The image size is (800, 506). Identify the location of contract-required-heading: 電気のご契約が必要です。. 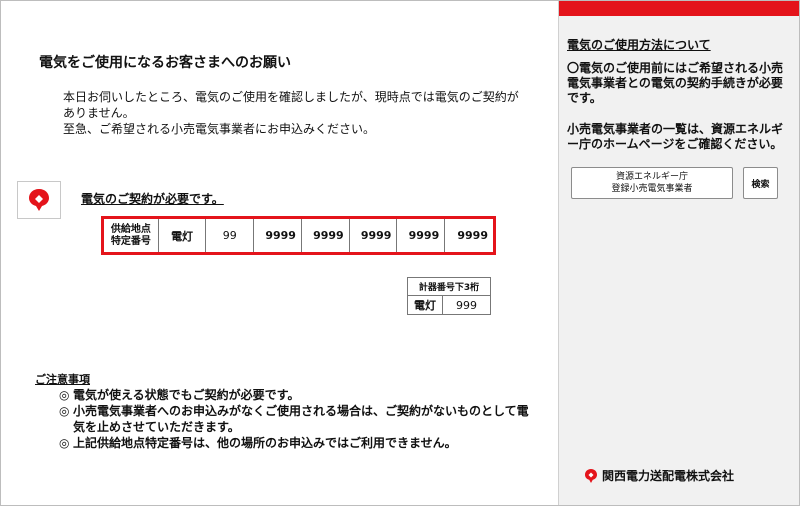
(152, 199).